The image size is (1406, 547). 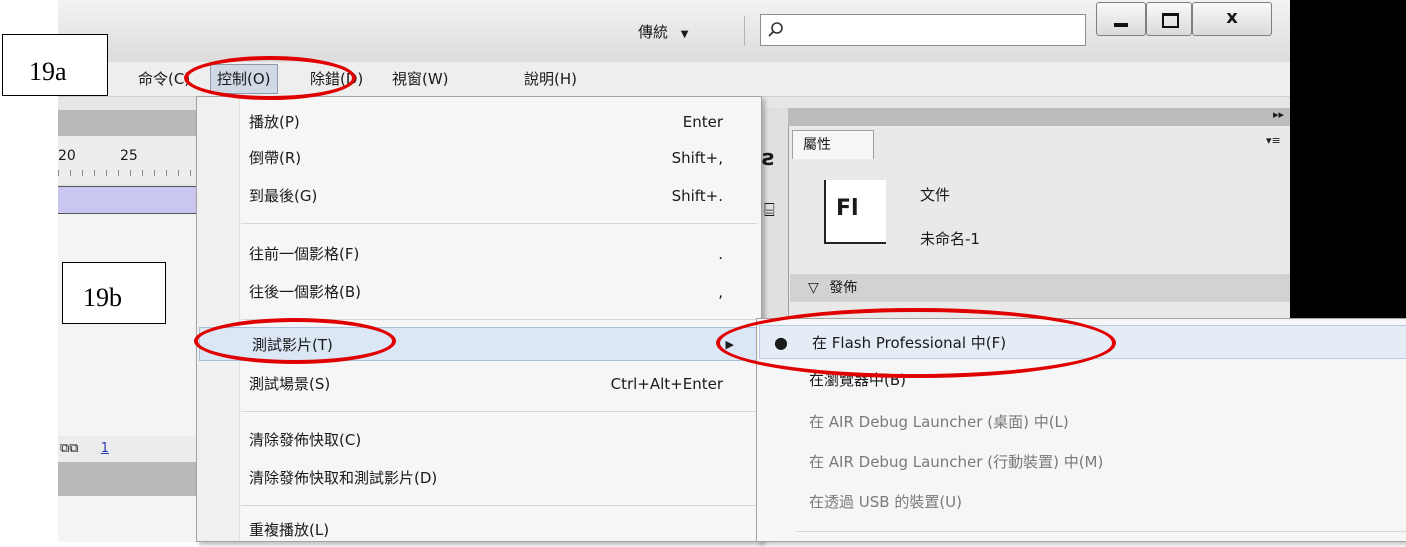 I want to click on chevron-down-icon: ▼, so click(x=684, y=34).